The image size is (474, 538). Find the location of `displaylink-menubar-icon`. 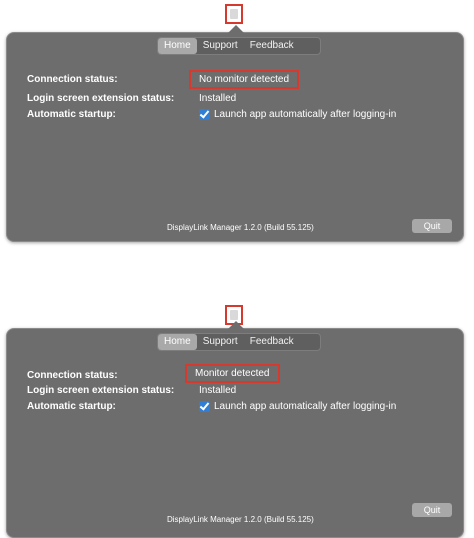

displaylink-menubar-icon is located at coordinates (234, 14).